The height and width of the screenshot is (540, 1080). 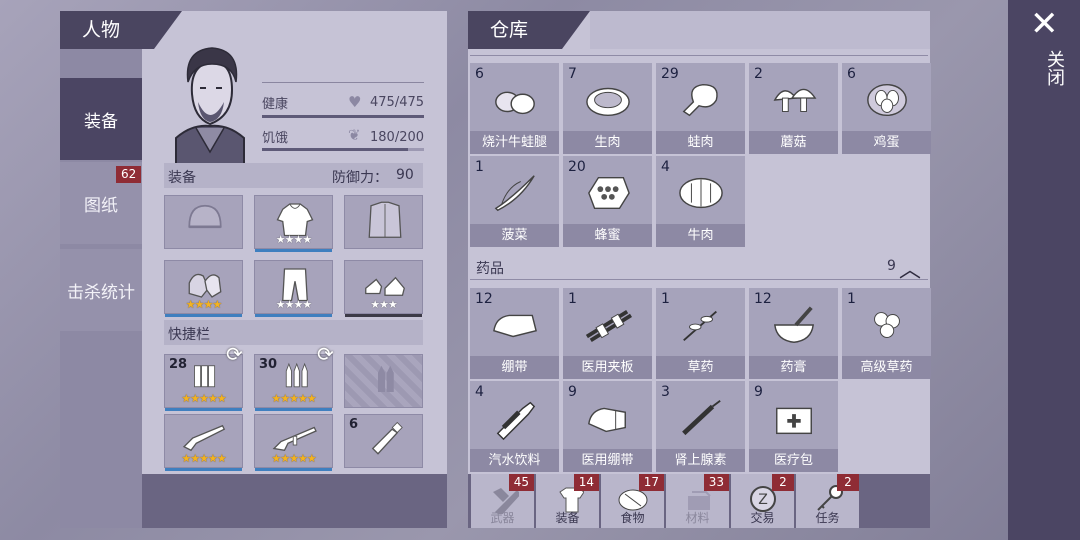 I want to click on medicine-item-card: 12 绷带, so click(x=514, y=333).